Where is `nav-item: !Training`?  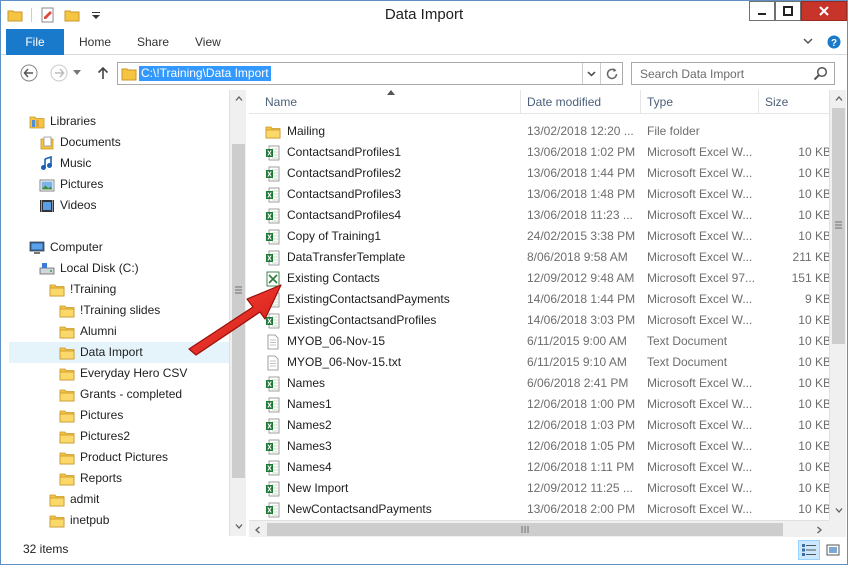
nav-item: !Training is located at coordinates (82, 289).